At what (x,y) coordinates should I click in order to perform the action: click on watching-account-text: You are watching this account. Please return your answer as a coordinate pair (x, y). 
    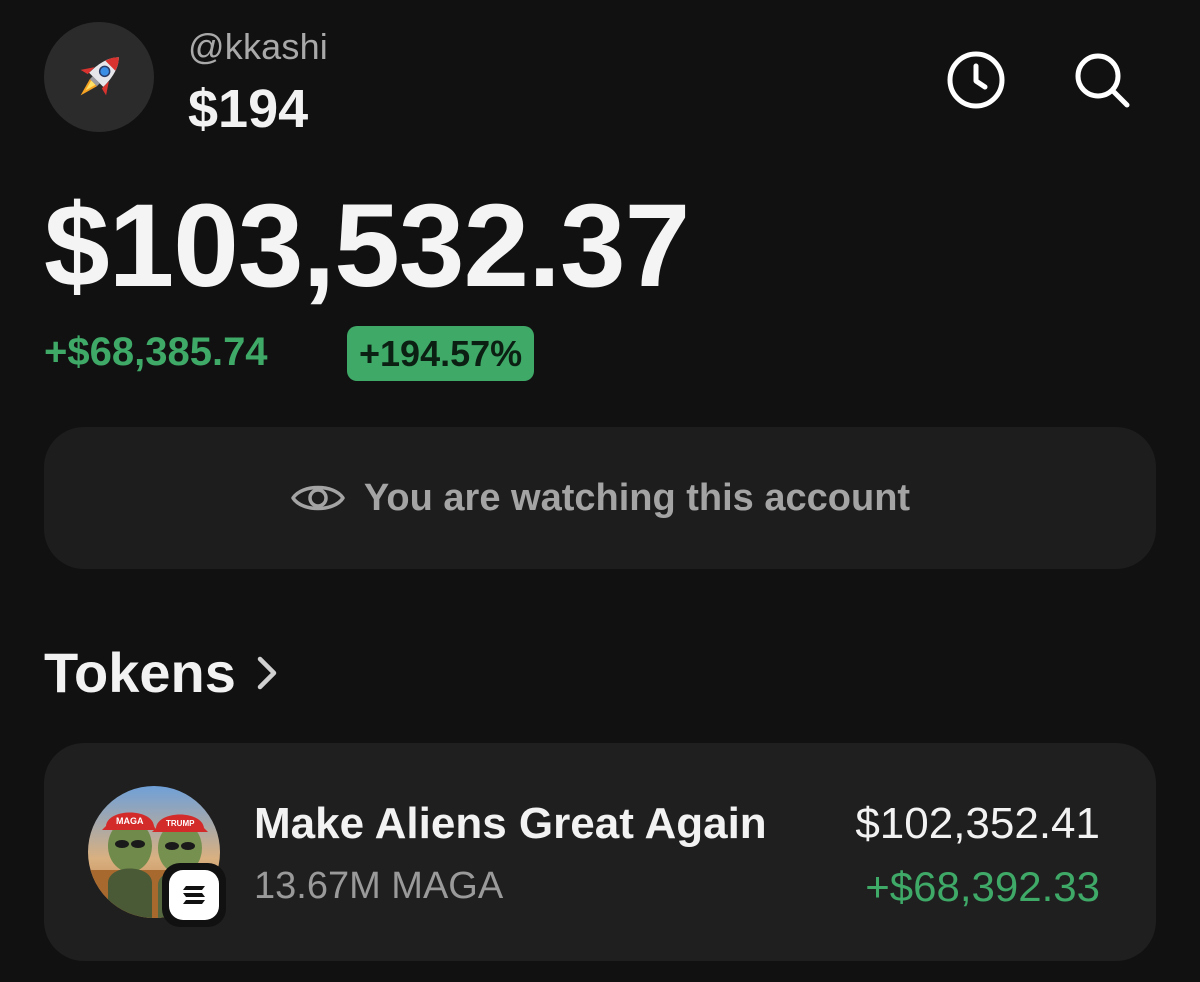
    Looking at the image, I should click on (637, 497).